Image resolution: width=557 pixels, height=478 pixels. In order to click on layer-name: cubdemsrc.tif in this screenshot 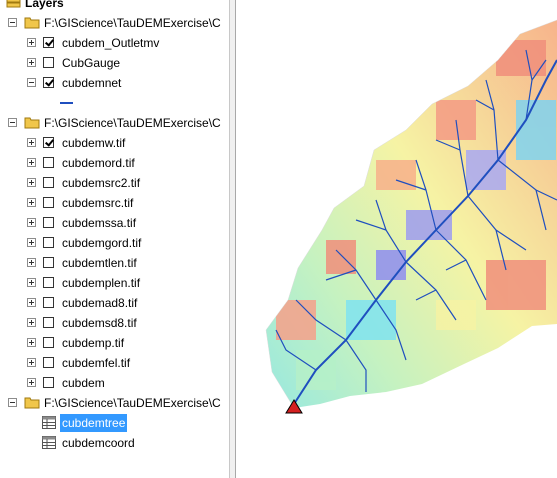, I will do `click(98, 203)`.